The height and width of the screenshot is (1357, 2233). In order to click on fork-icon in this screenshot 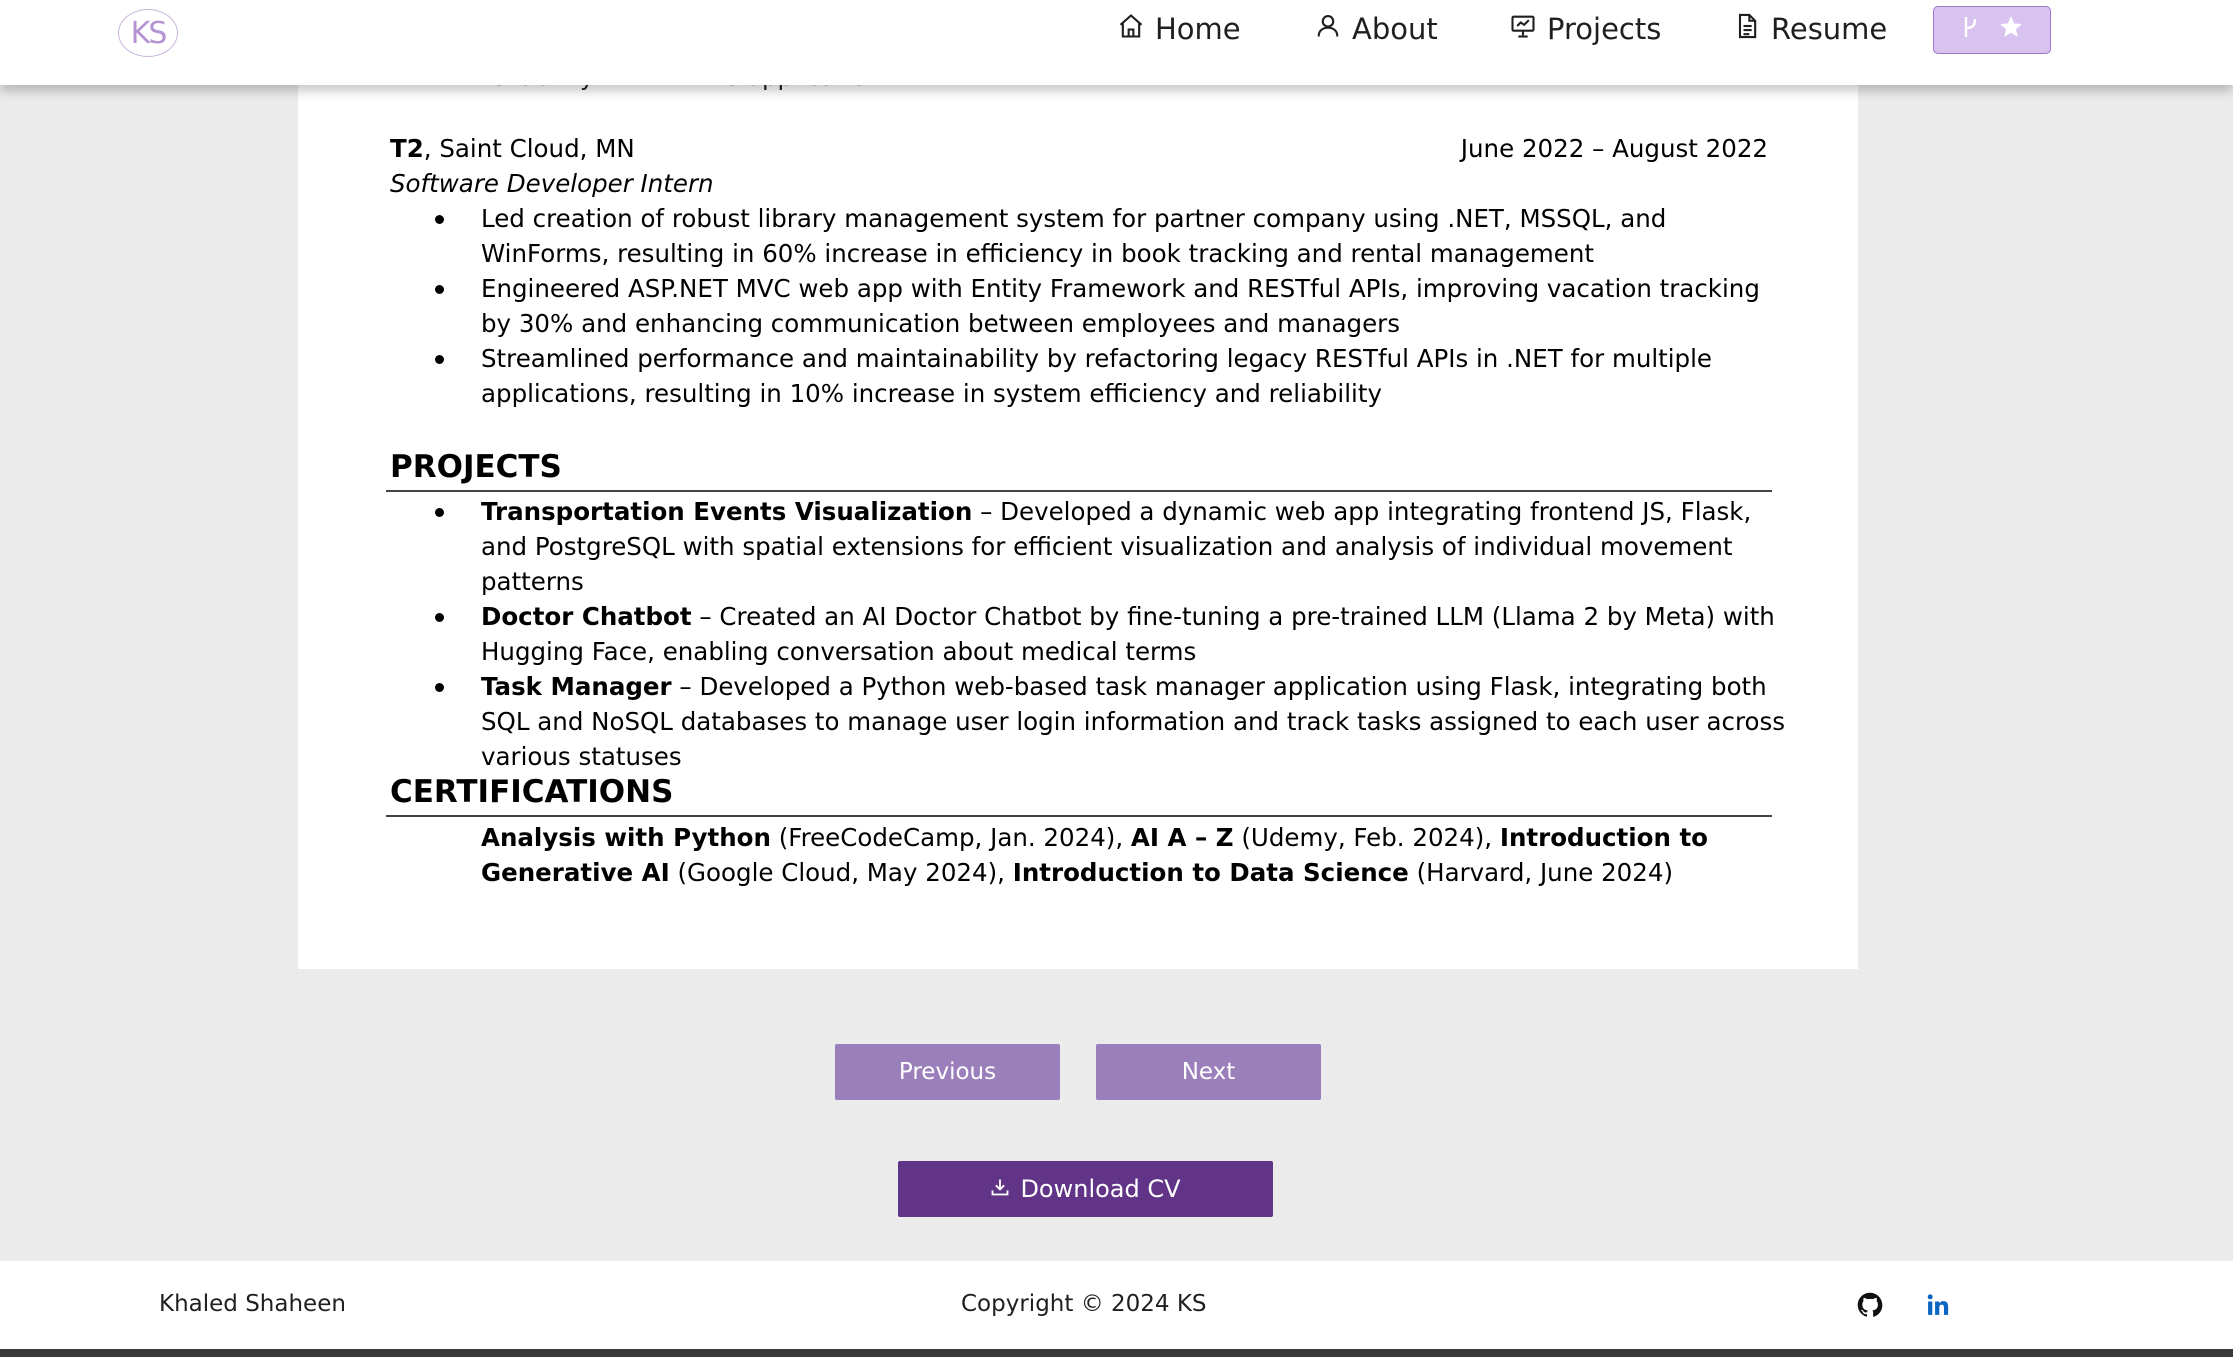, I will do `click(1971, 30)`.